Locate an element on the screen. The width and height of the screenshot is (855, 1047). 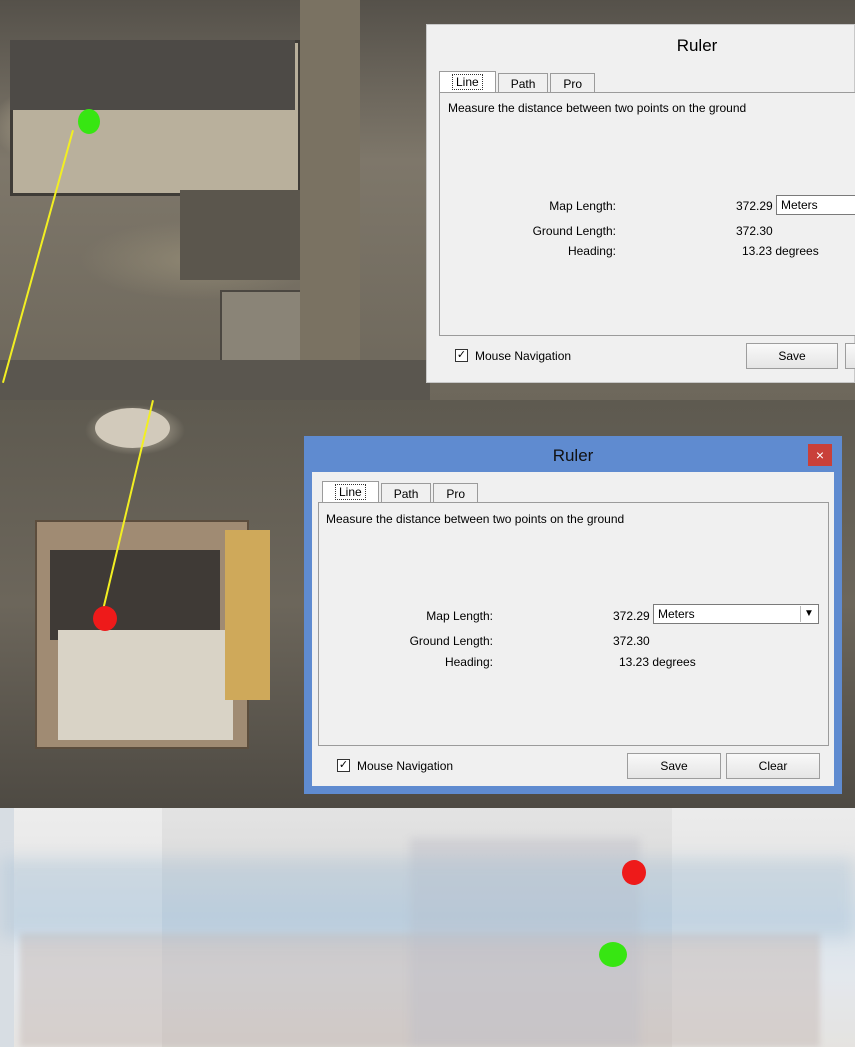
road is located at coordinates (330, 200).